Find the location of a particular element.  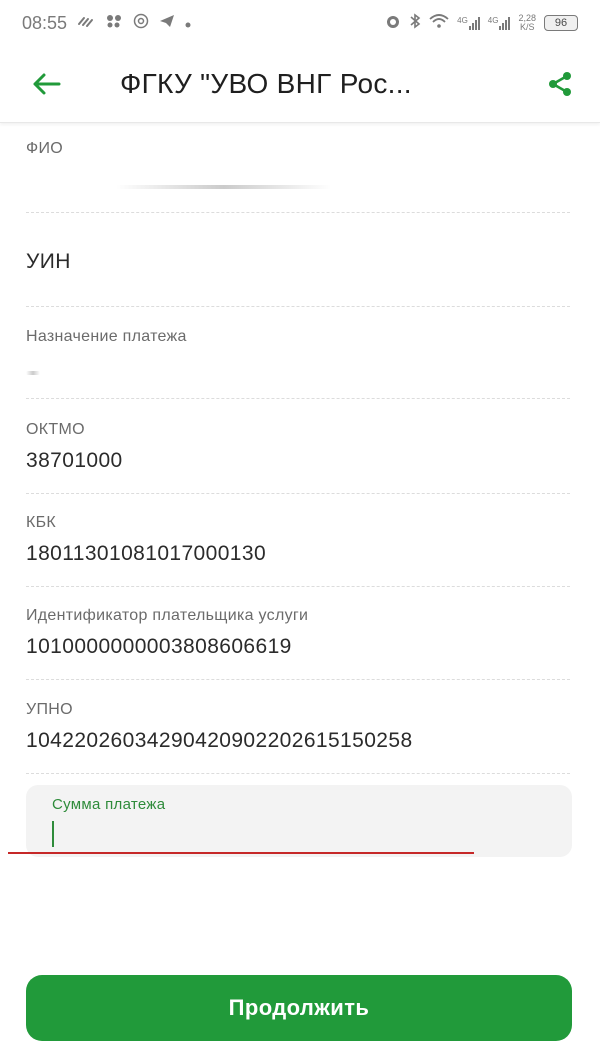

battery-indicator: 96 is located at coordinates (561, 23).